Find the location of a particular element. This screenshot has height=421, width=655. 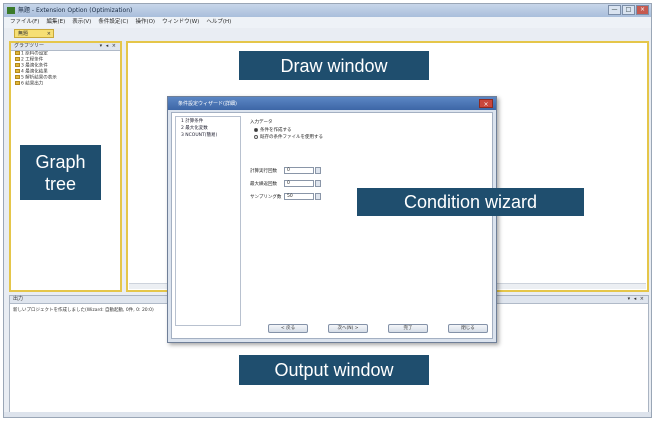

close-tab-icon: × is located at coordinates (49, 34).